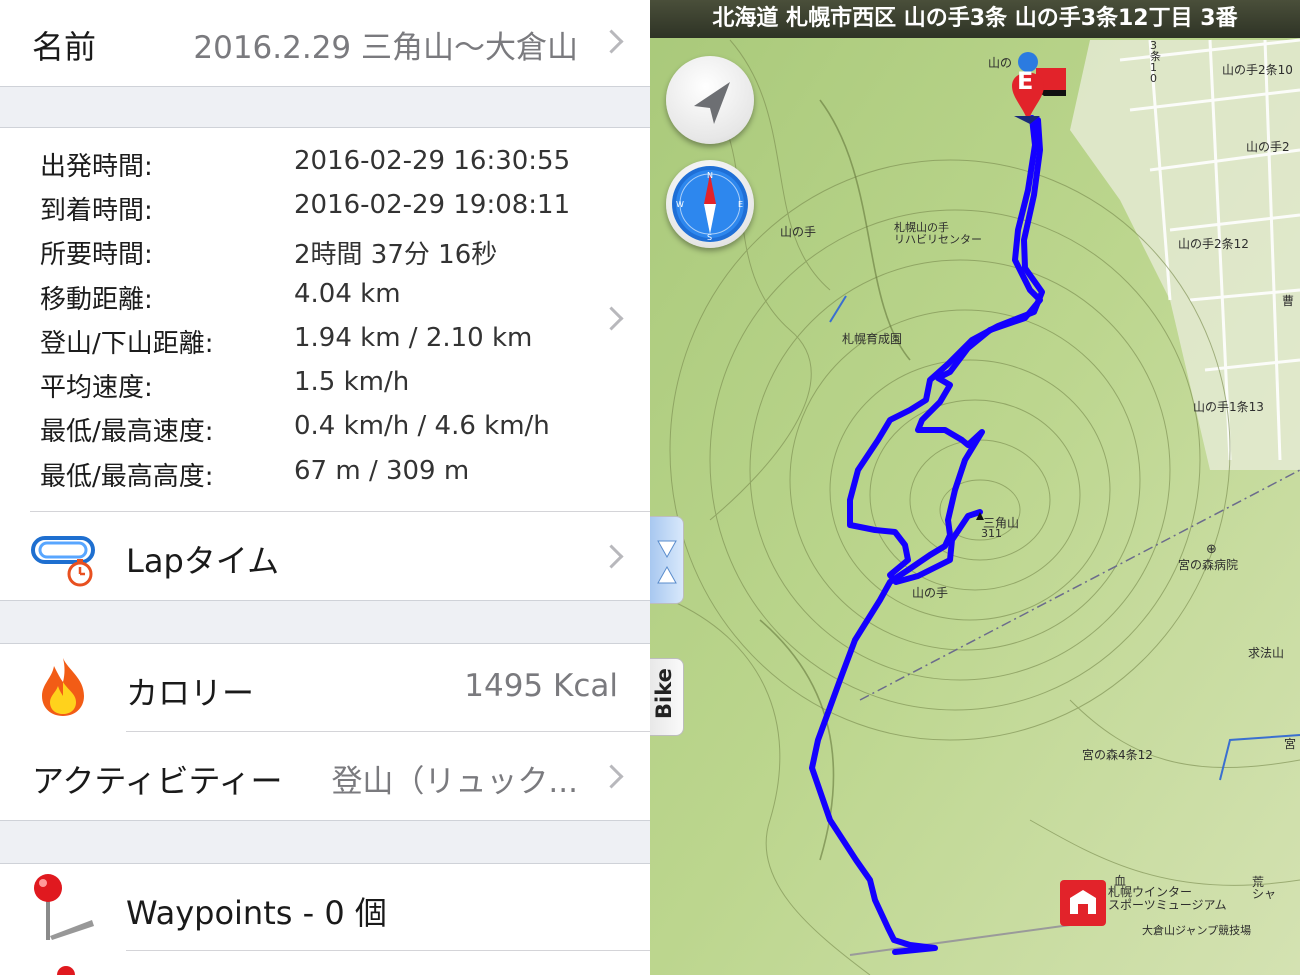 The height and width of the screenshot is (975, 1300). What do you see at coordinates (1025, 81) in the screenshot?
I see `end-marker-label: E` at bounding box center [1025, 81].